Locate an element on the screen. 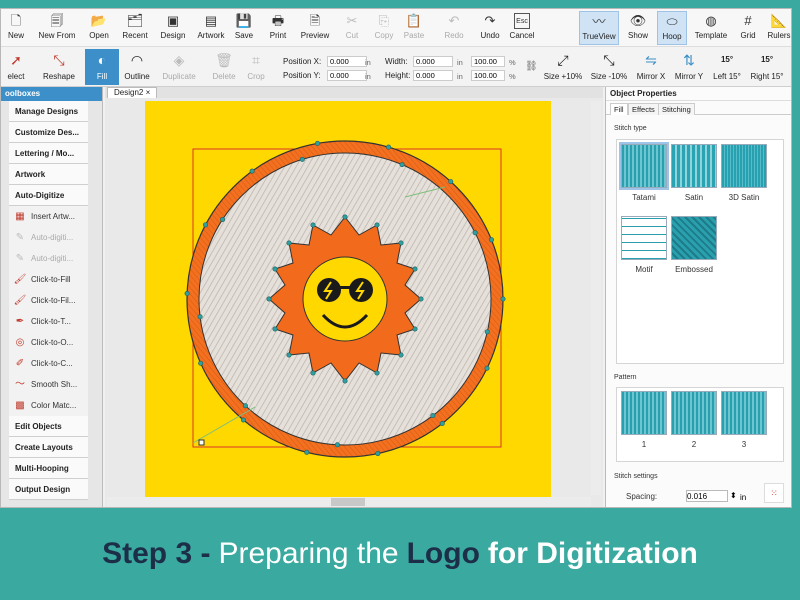 The height and width of the screenshot is (600, 800). template-button: ◍ Template is located at coordinates (711, 28).